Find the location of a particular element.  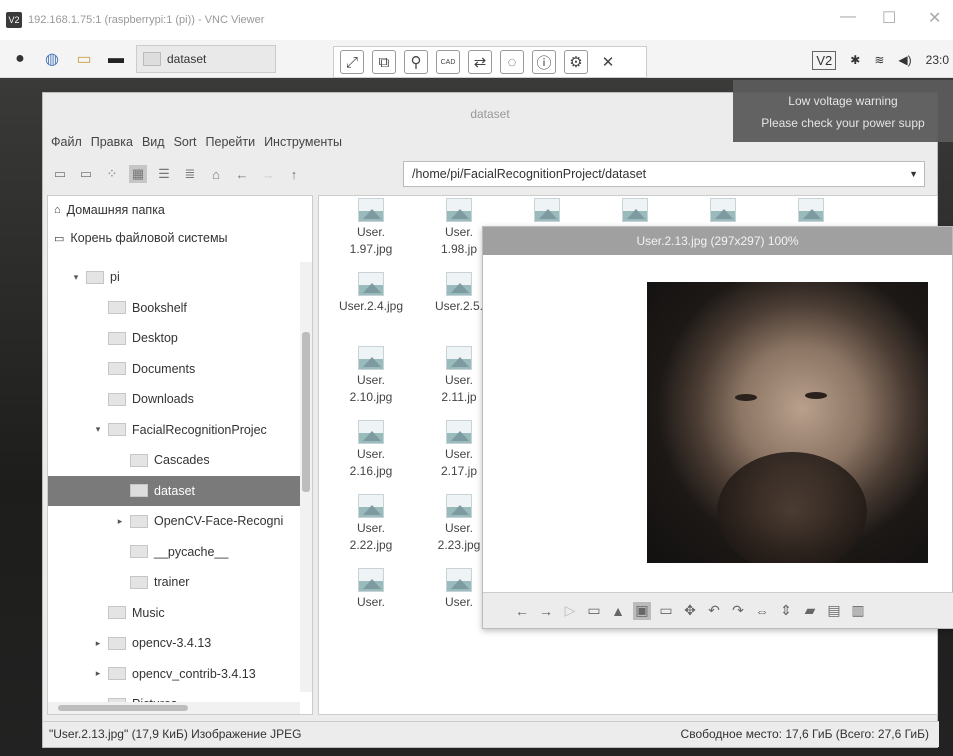

ctrl-alt-del-icon: CAD is located at coordinates (448, 62).